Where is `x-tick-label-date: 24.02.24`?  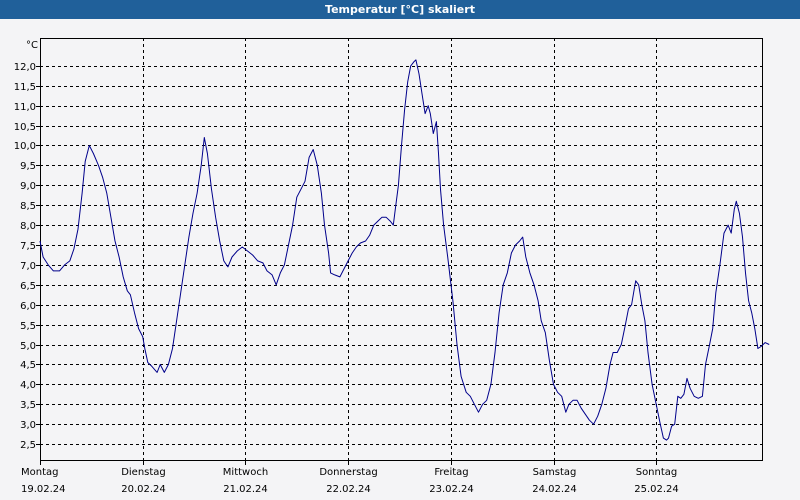
x-tick-label-date: 24.02.24 is located at coordinates (554, 489).